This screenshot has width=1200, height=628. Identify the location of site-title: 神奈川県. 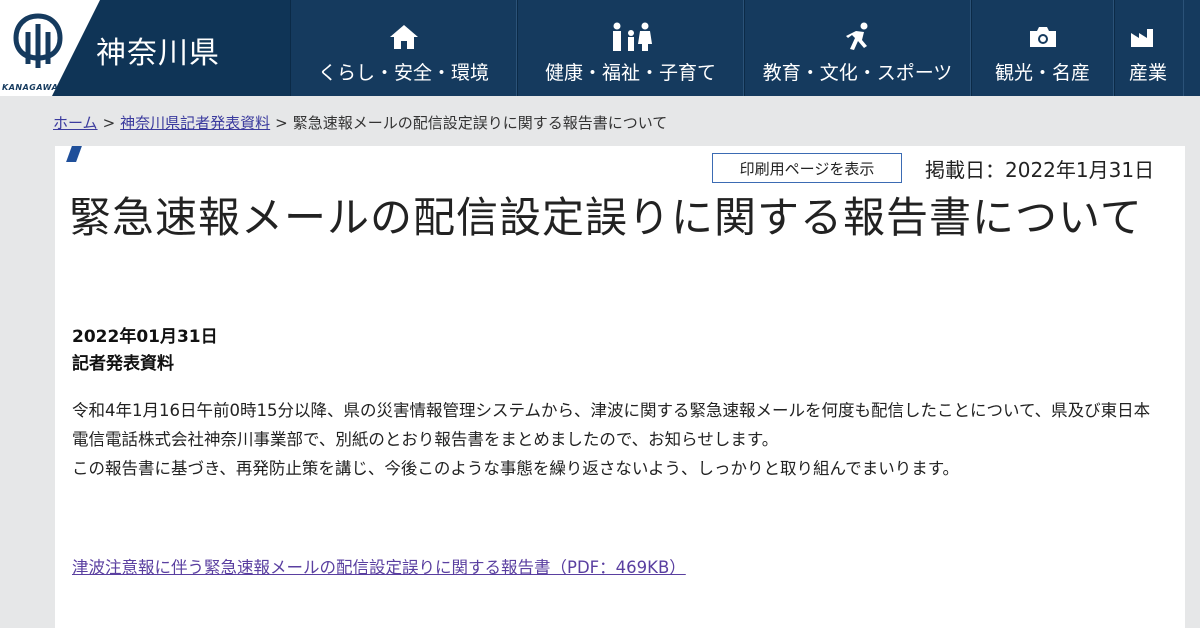
(158, 50).